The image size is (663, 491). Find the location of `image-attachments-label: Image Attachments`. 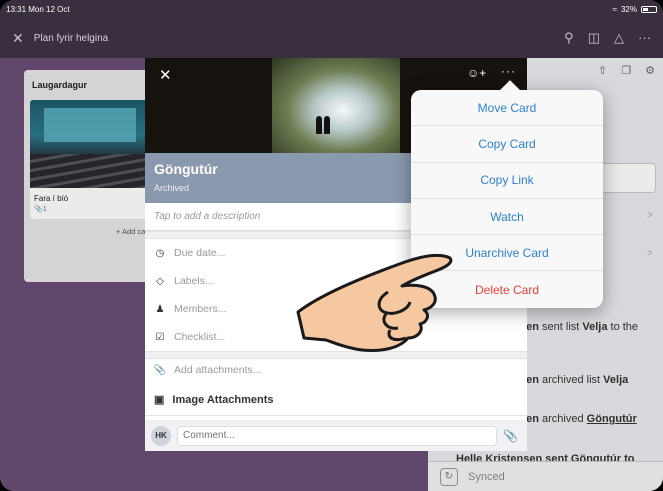

image-attachments-label: Image Attachments is located at coordinates (223, 399).